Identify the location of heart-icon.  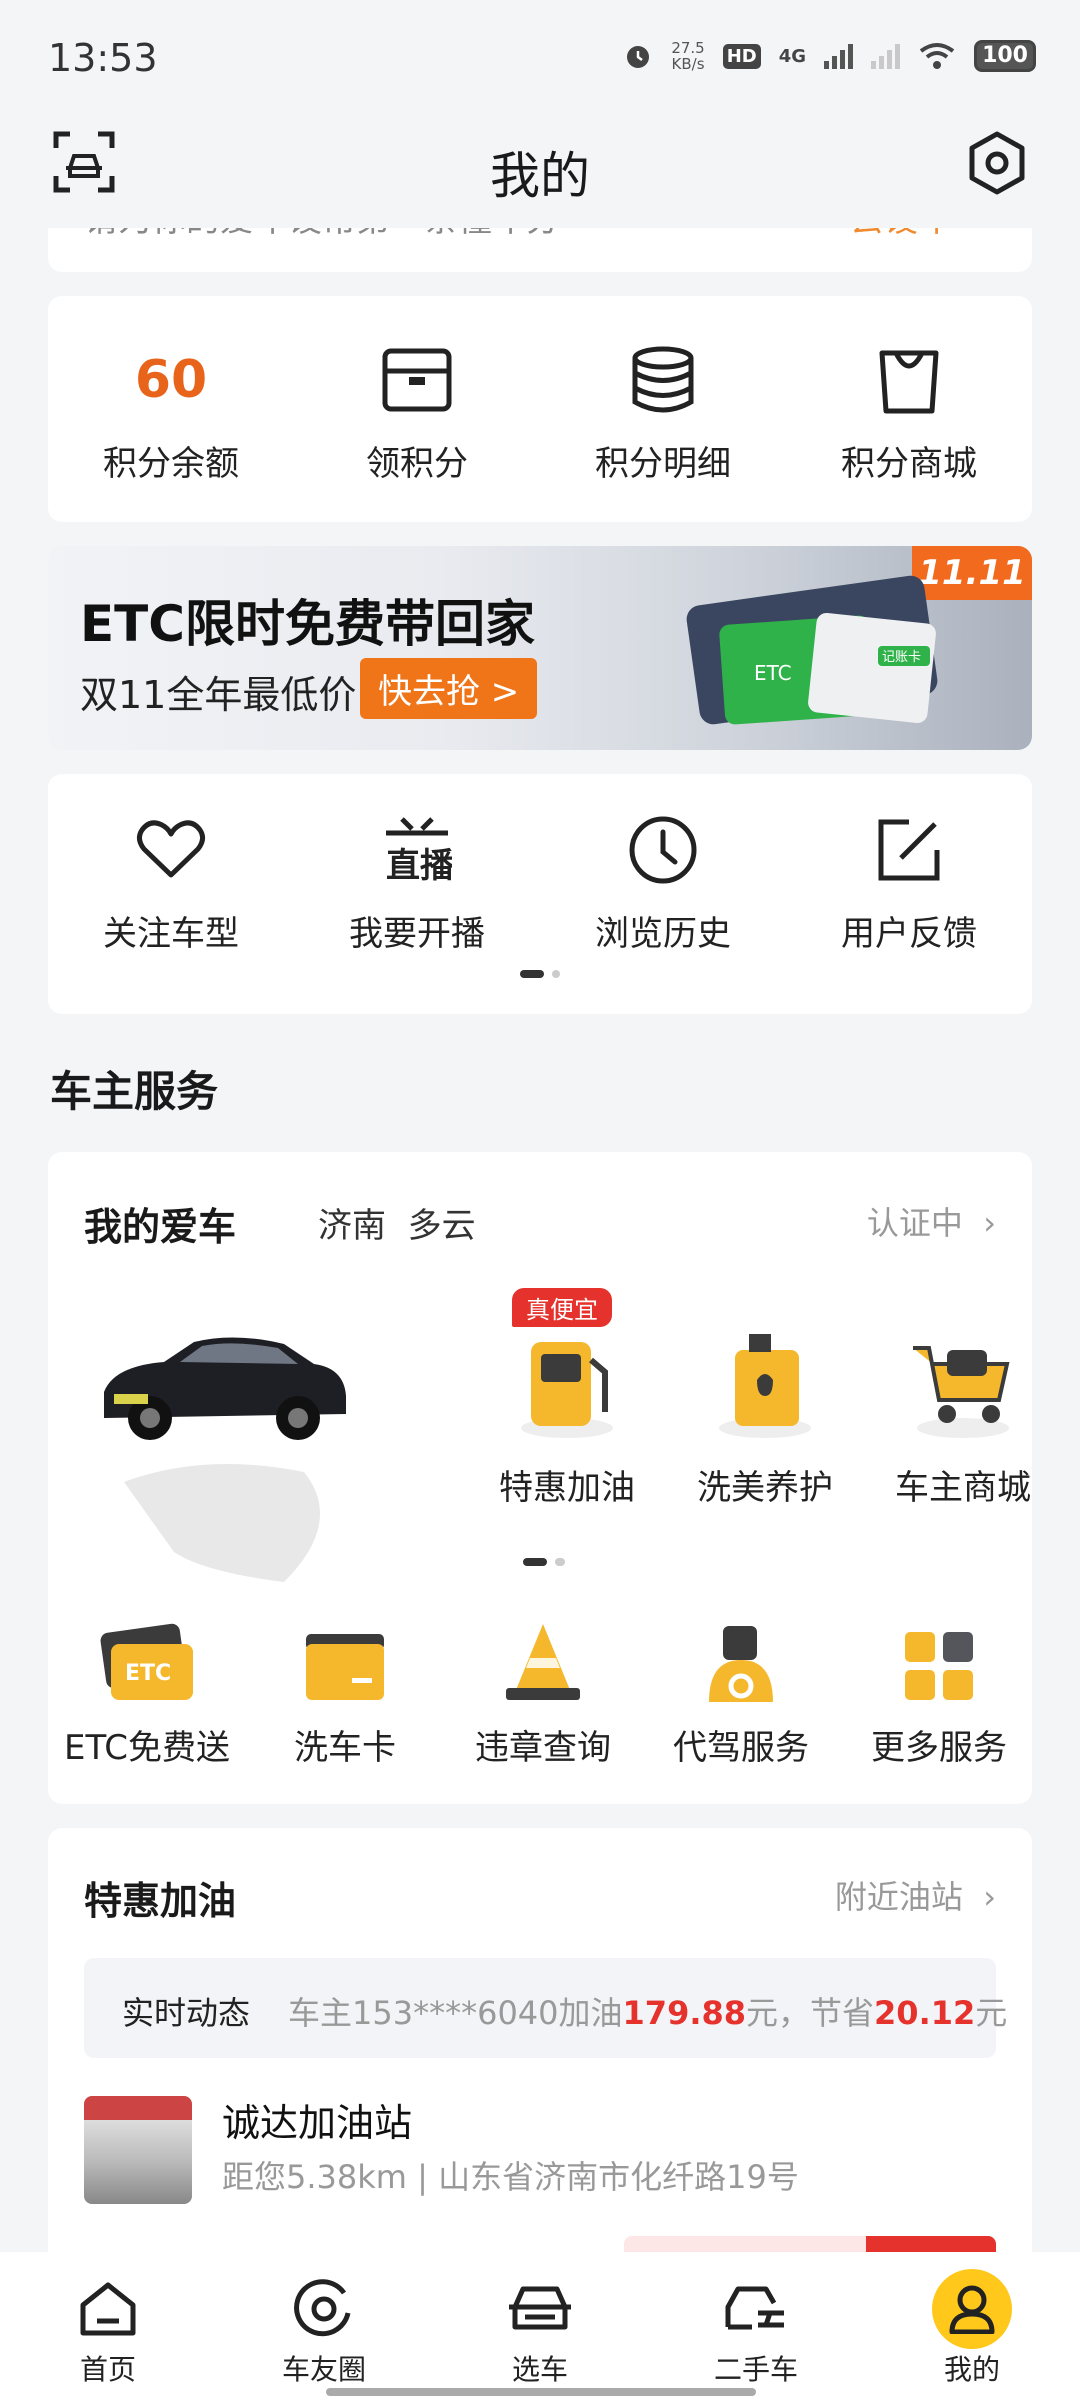
(171, 849).